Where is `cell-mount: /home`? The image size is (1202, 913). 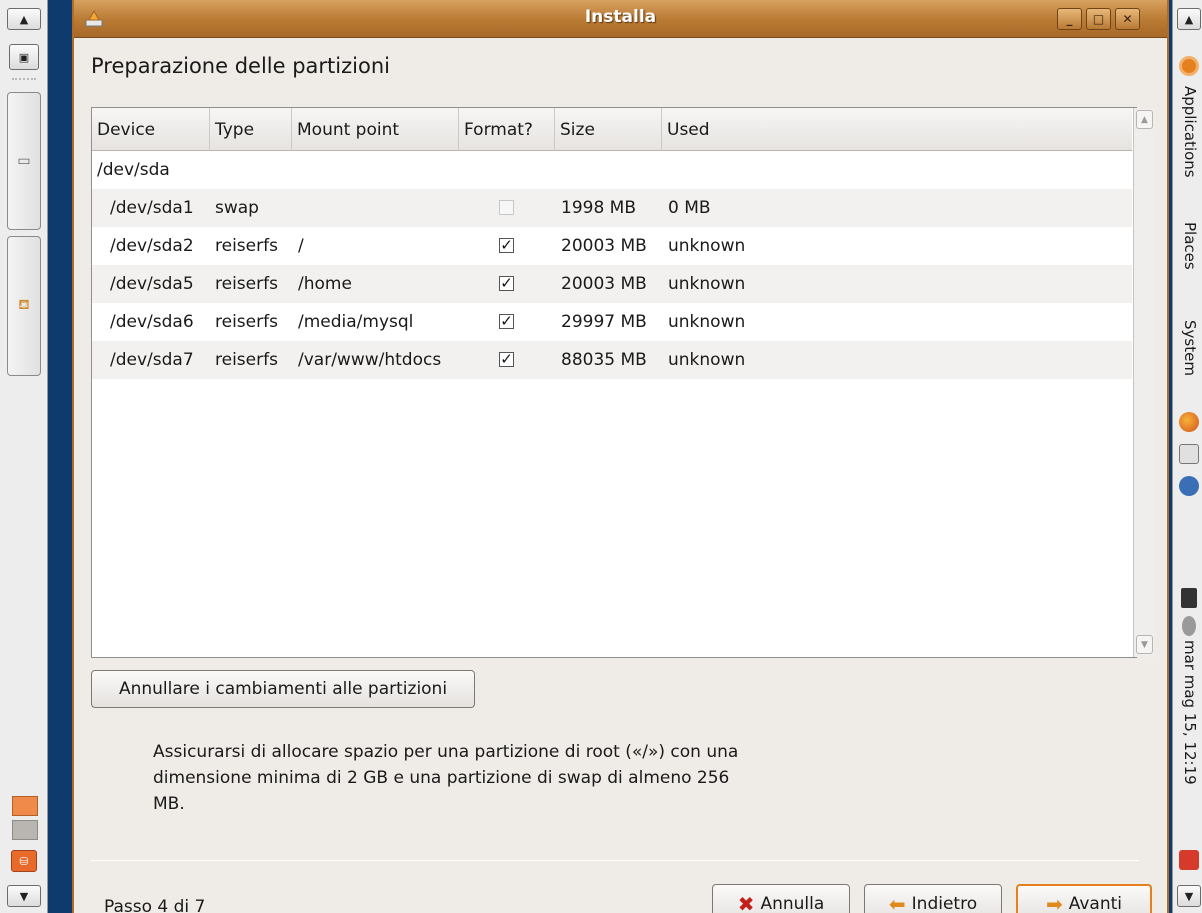
cell-mount: /home is located at coordinates (325, 284).